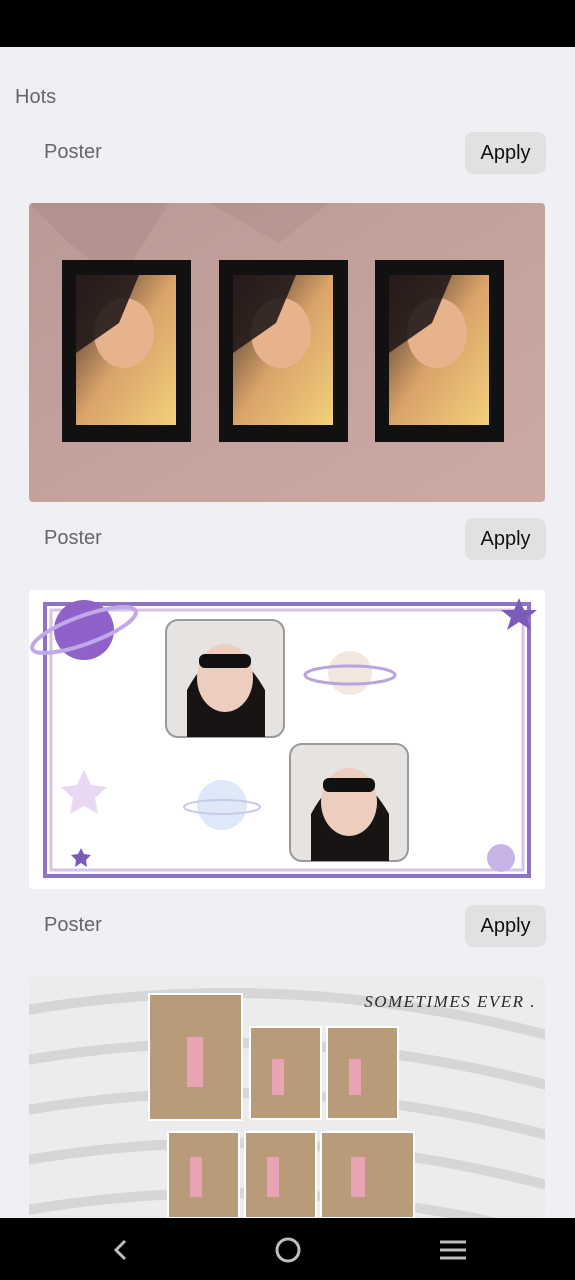  Describe the element at coordinates (122, 1250) in the screenshot. I see `back-icon` at that location.